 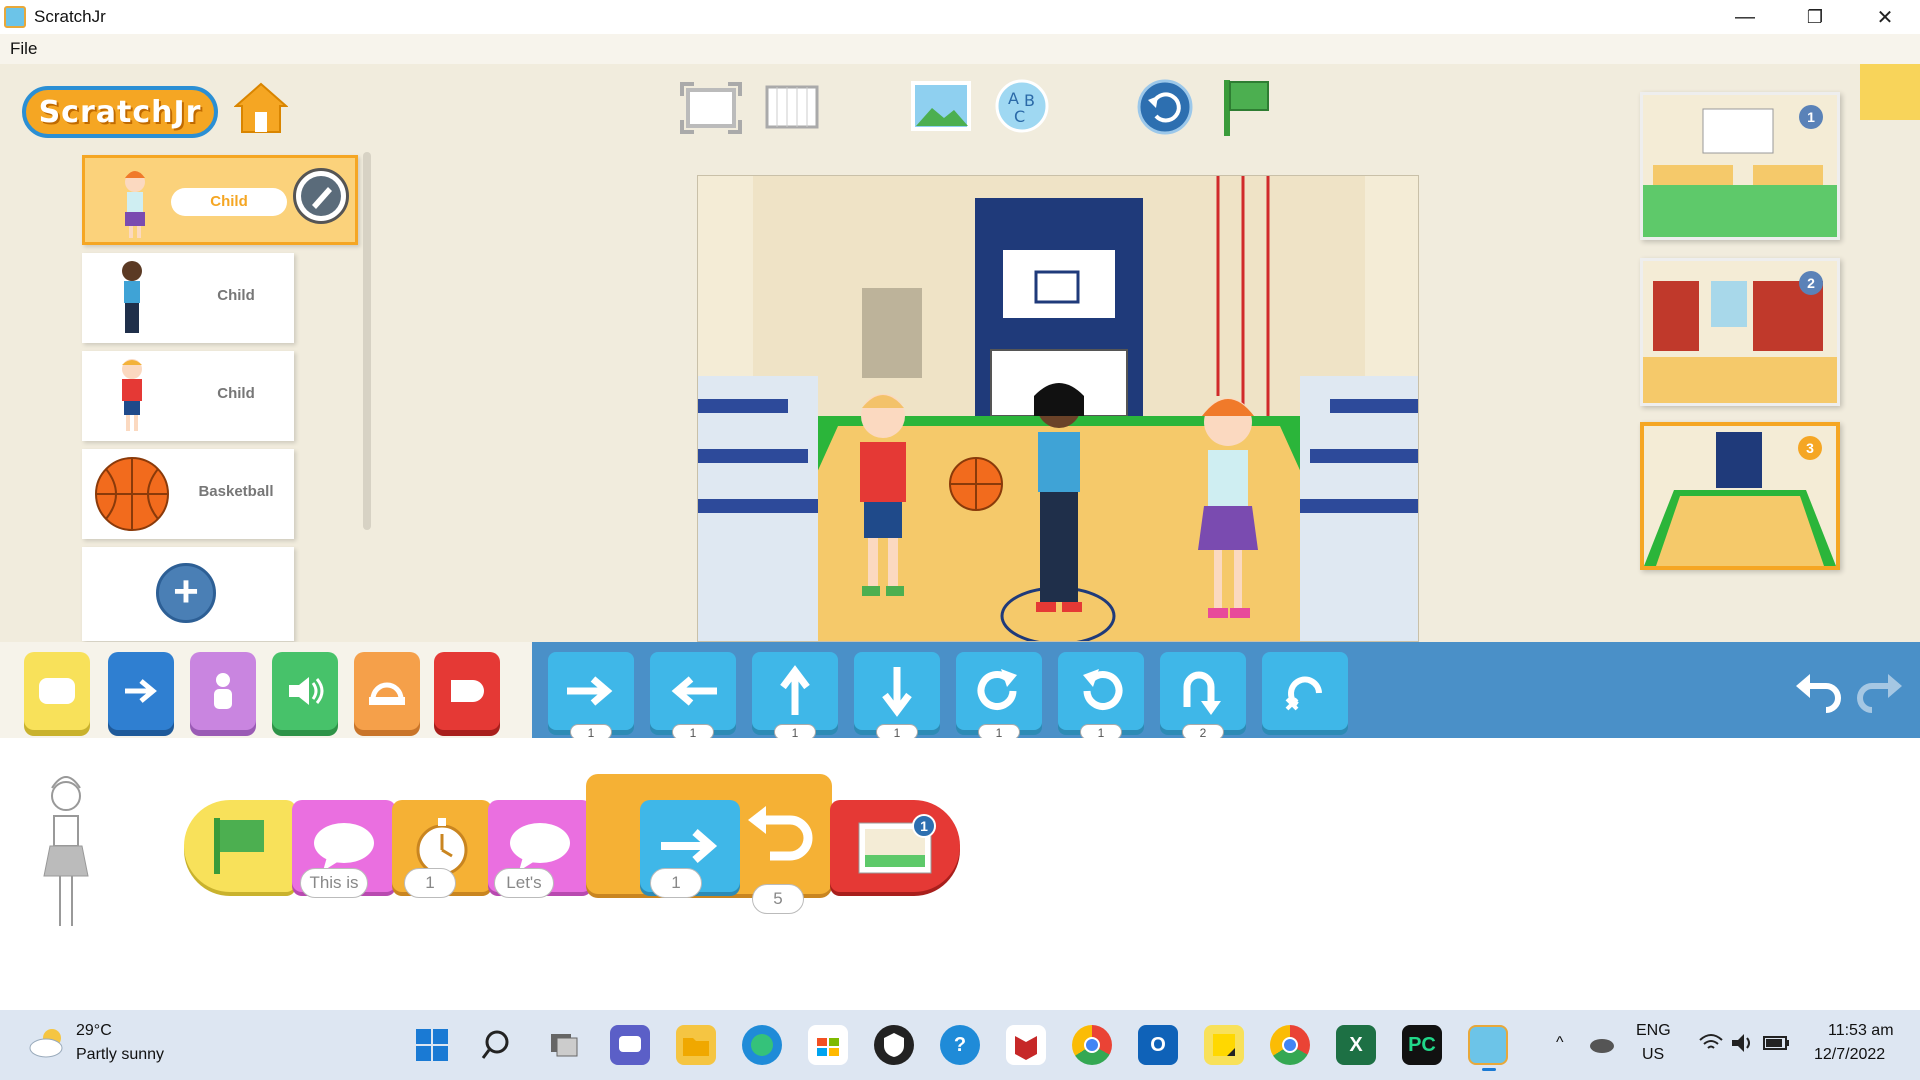 I want to click on menu-bar: File, so click(x=960, y=49).